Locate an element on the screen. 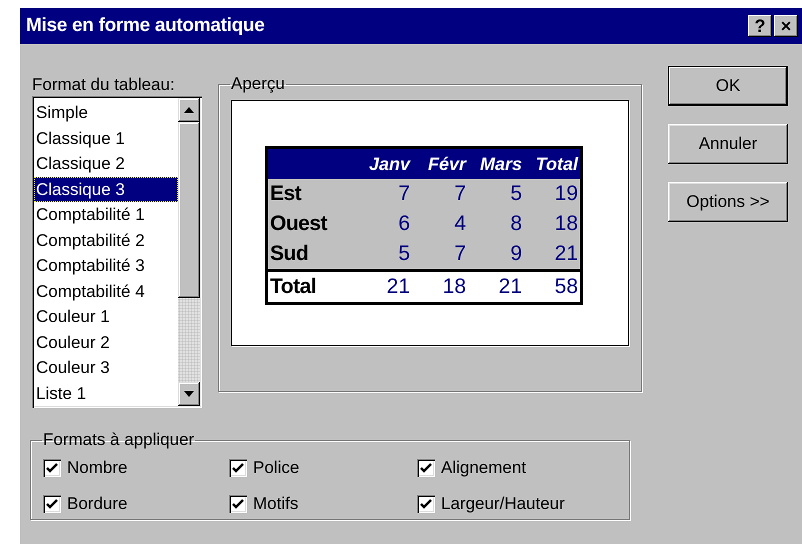 The image size is (802, 544). cancel-button: Annuler is located at coordinates (728, 144).